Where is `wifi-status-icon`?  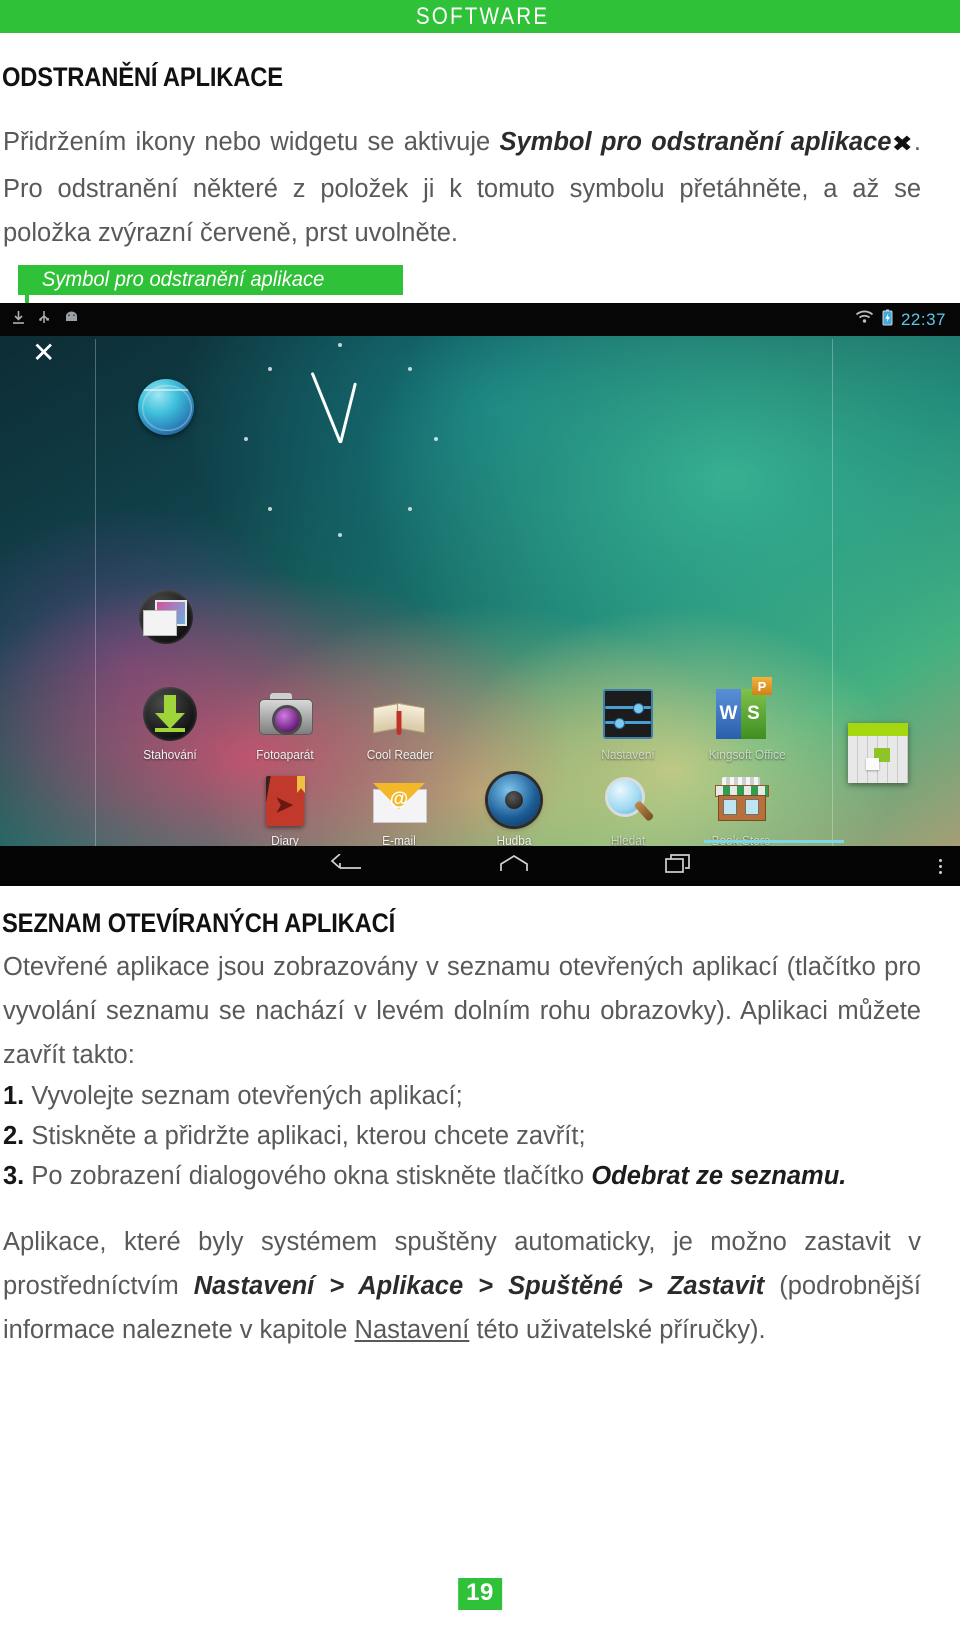
wifi-status-icon is located at coordinates (864, 319).